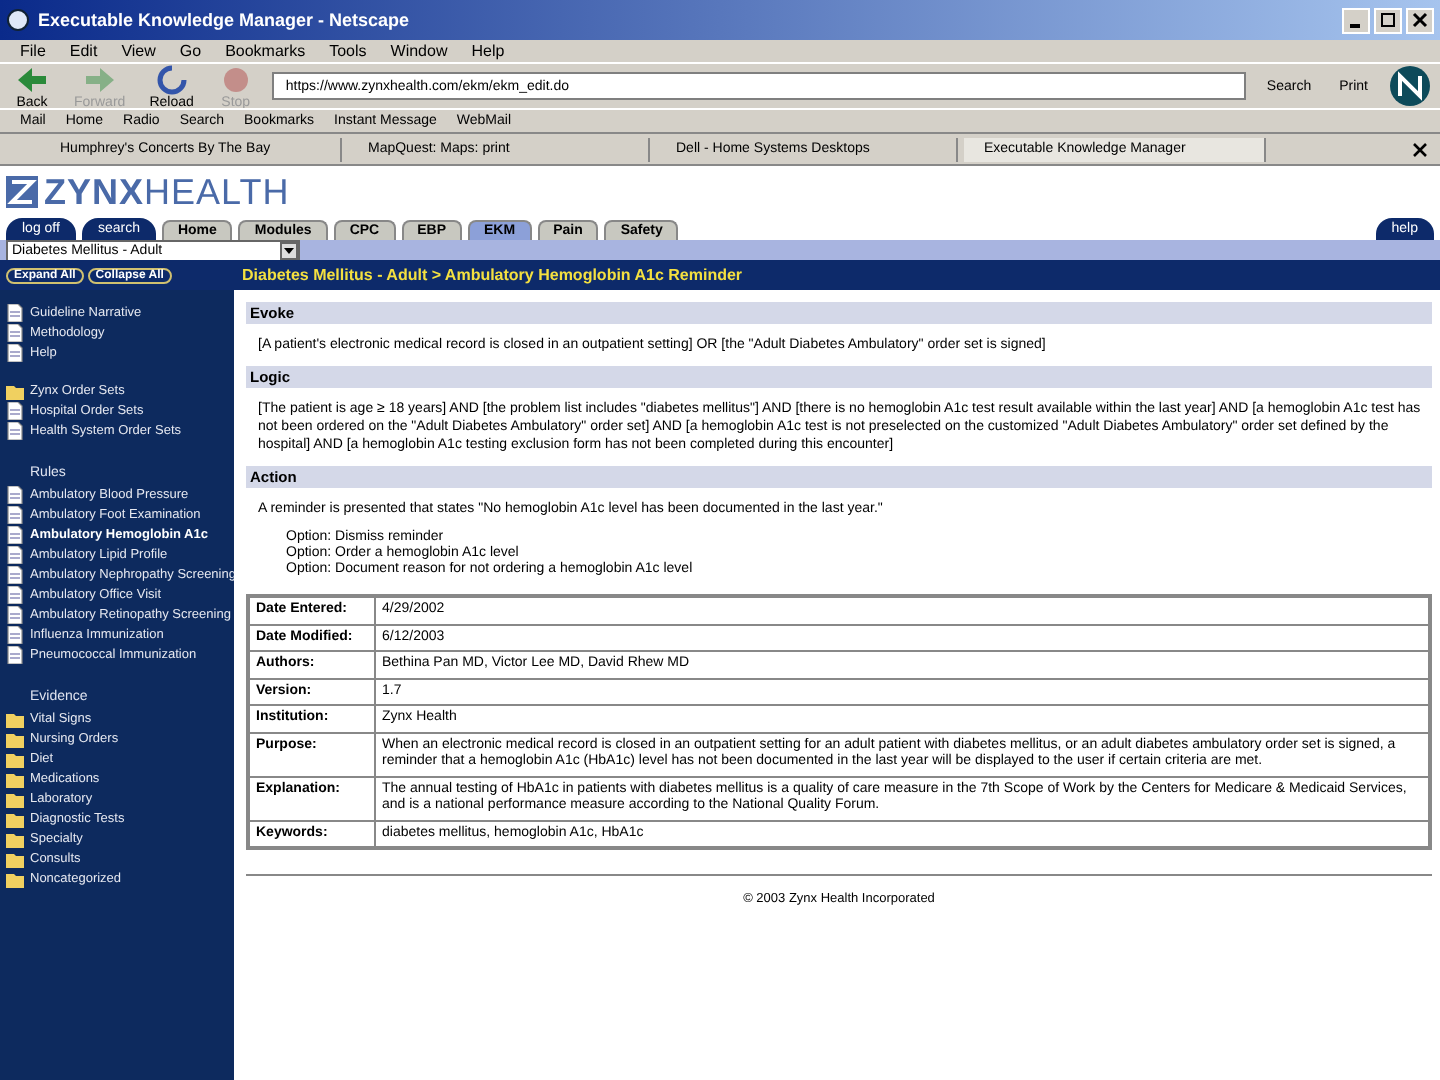 This screenshot has height=1080, width=1440. Describe the element at coordinates (22, 192) in the screenshot. I see `zynx-logo-icon` at that location.